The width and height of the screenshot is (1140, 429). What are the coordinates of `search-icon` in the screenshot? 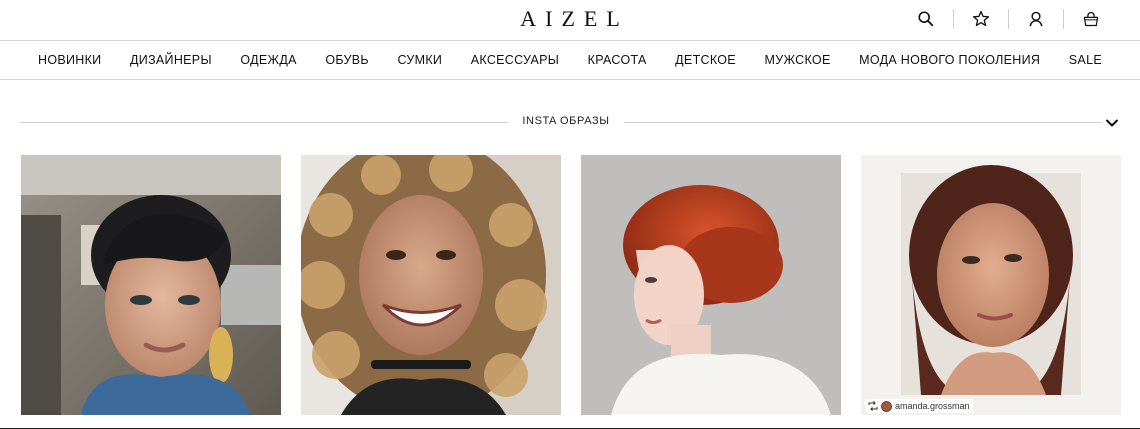 It's located at (926, 19).